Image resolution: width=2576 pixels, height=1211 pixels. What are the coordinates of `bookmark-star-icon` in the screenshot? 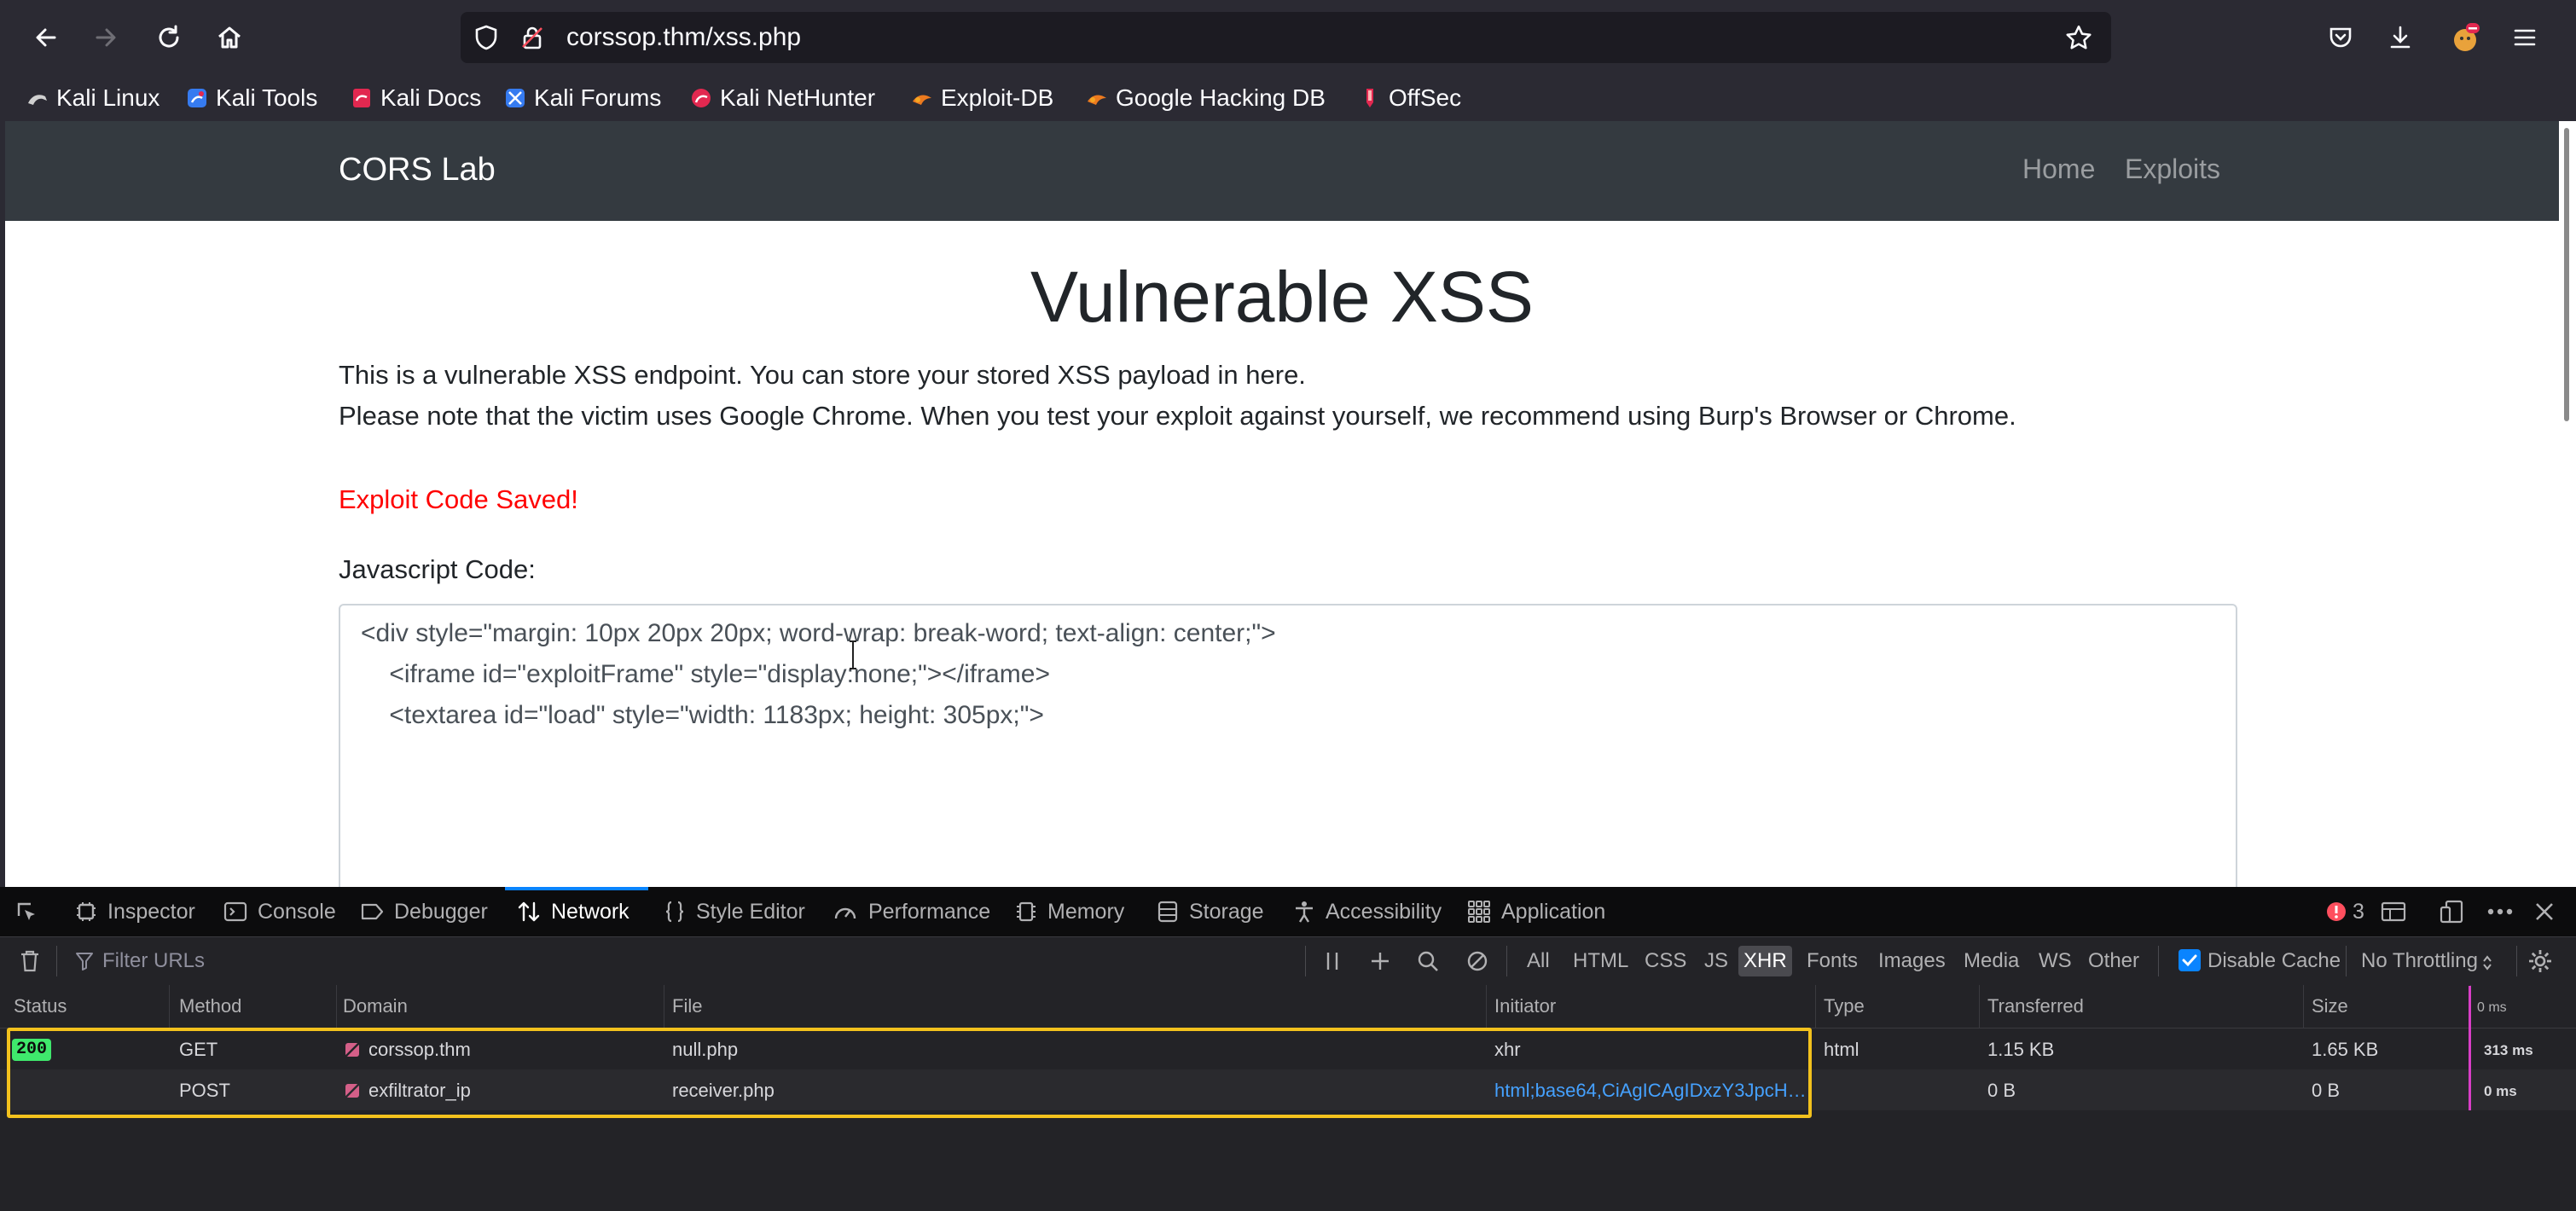 It's located at (2078, 38).